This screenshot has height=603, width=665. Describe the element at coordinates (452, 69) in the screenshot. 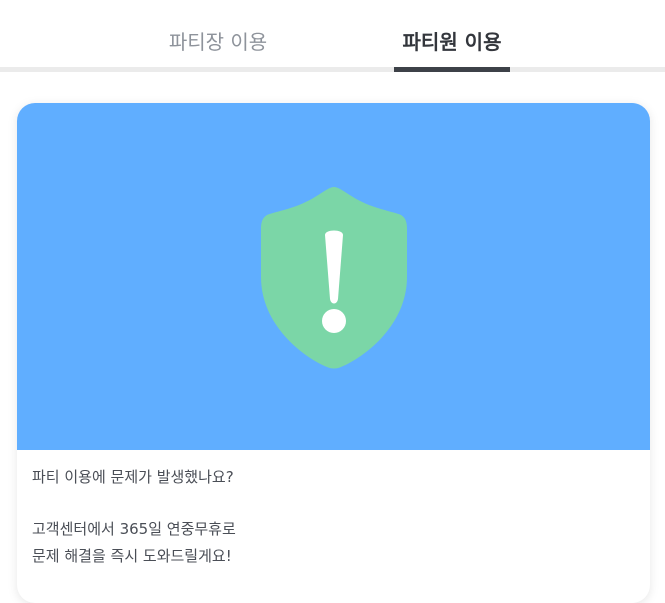

I see `active-tab-indicator` at that location.